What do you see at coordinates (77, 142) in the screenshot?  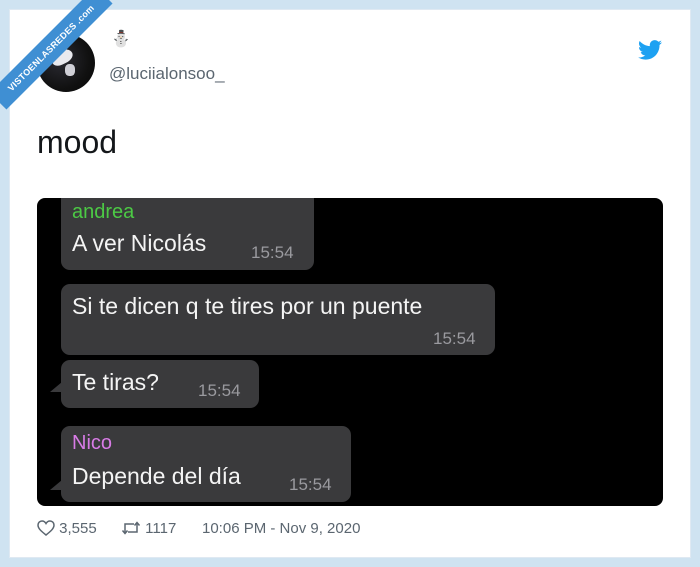 I see `tweet-text: mood` at bounding box center [77, 142].